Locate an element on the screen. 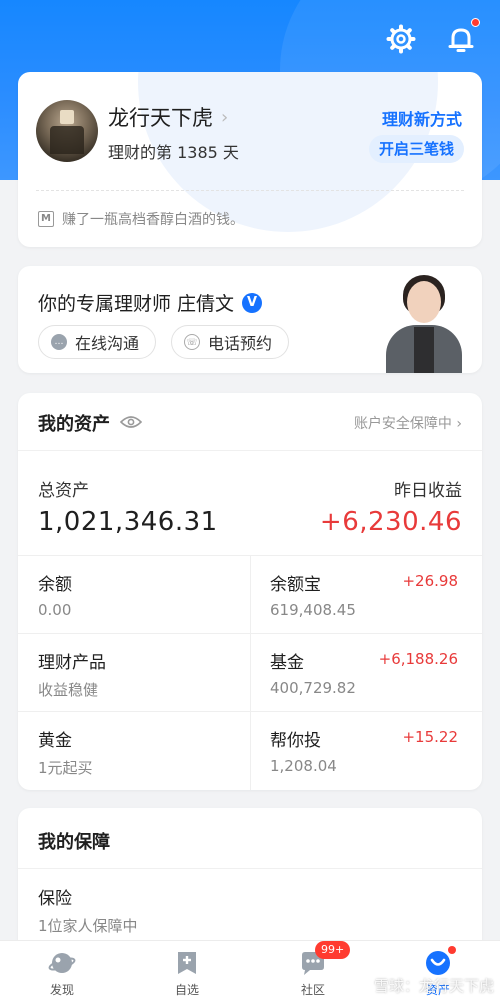  asset-item-yuebao: 余额宝 619,408.45 +26.98 is located at coordinates (366, 594).